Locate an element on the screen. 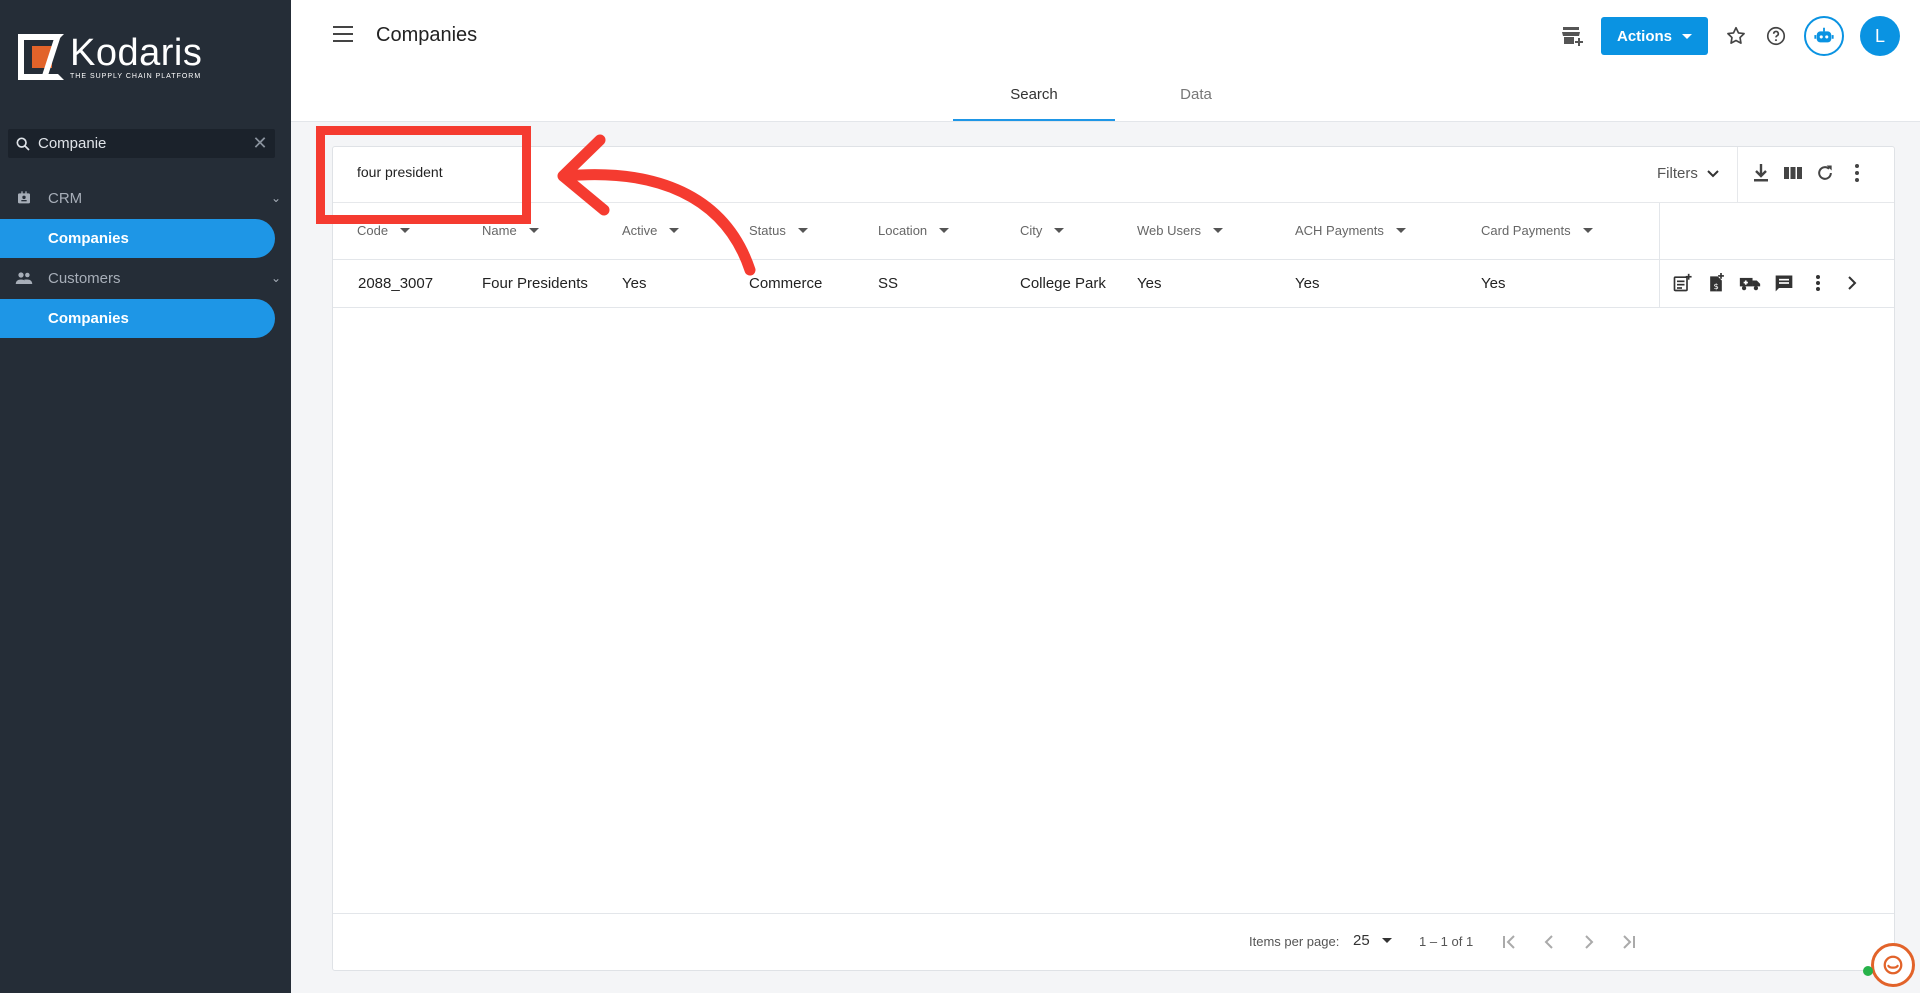  sidebar-group-label: CRM is located at coordinates (65, 198).